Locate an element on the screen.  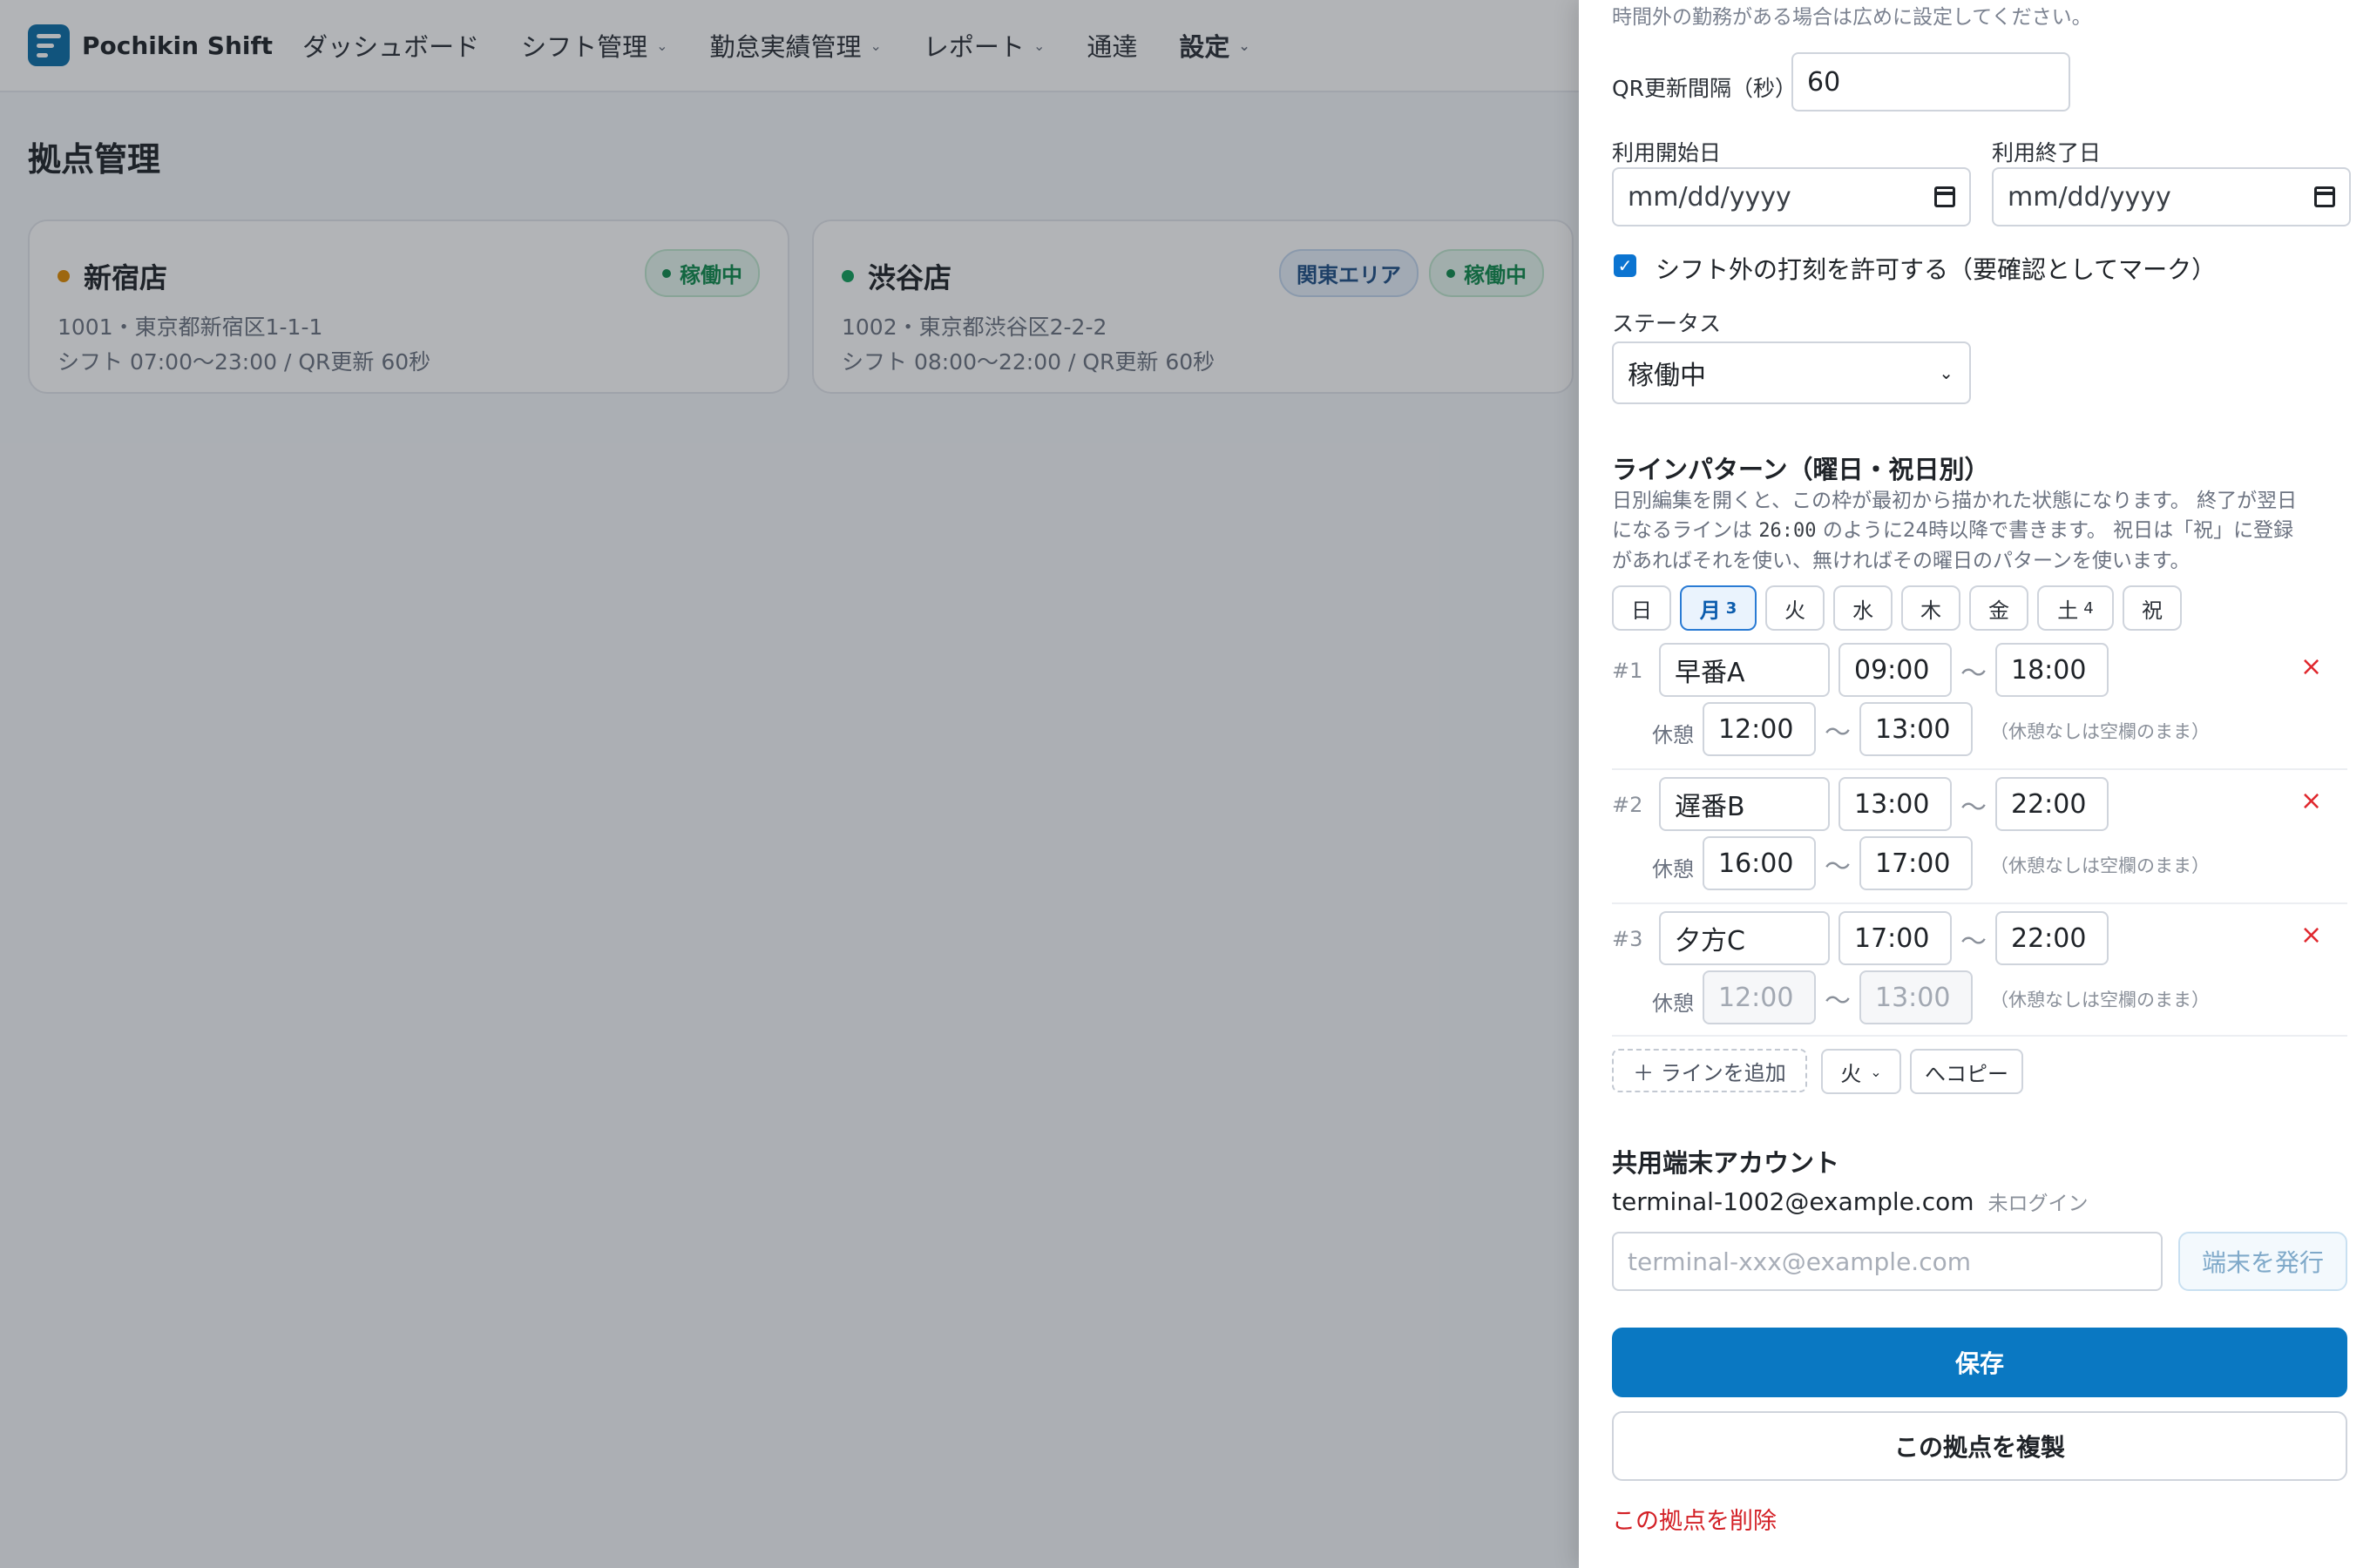
day-tab-tue: 火 is located at coordinates (1795, 608).